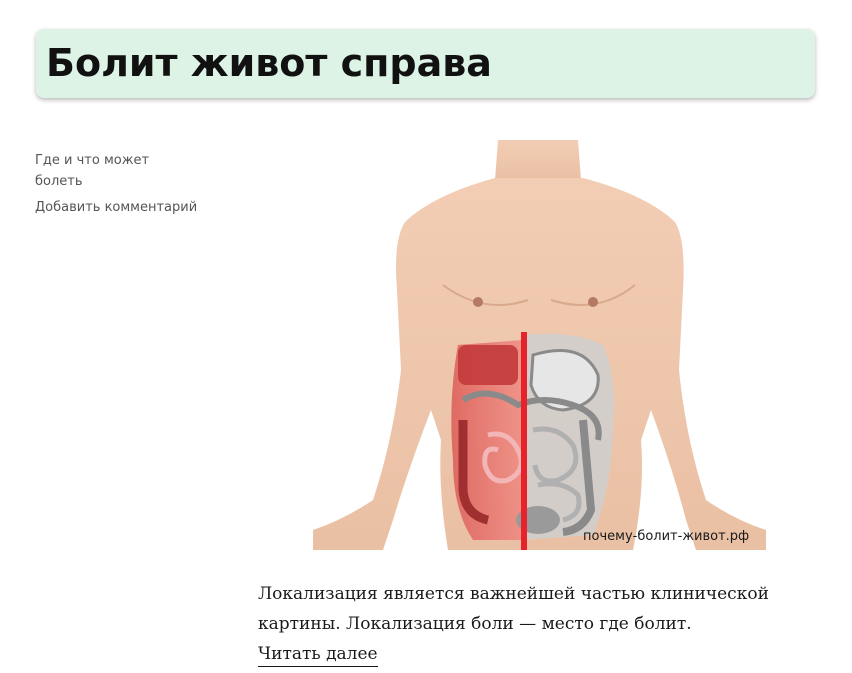 The width and height of the screenshot is (852, 673). What do you see at coordinates (478, 302) in the screenshot?
I see `nipple-left` at bounding box center [478, 302].